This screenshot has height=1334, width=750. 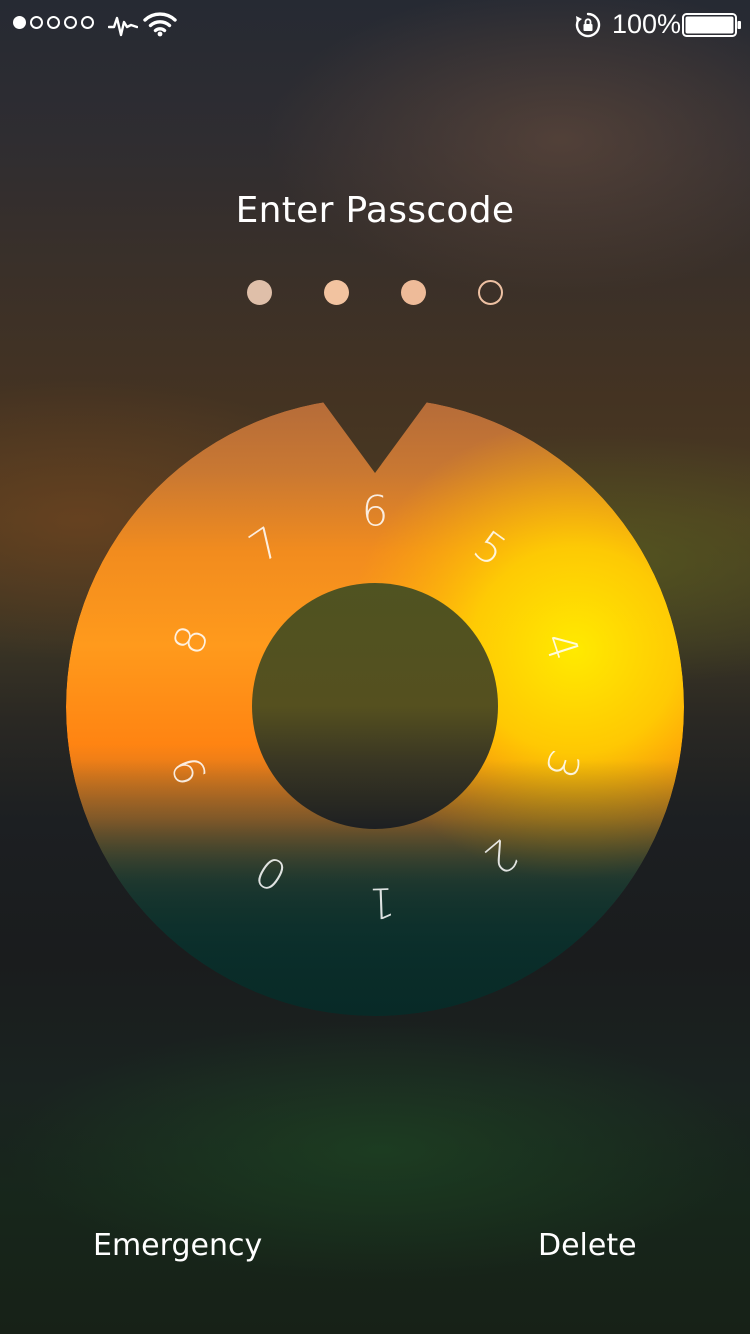 I want to click on dial-hub, so click(x=375, y=706).